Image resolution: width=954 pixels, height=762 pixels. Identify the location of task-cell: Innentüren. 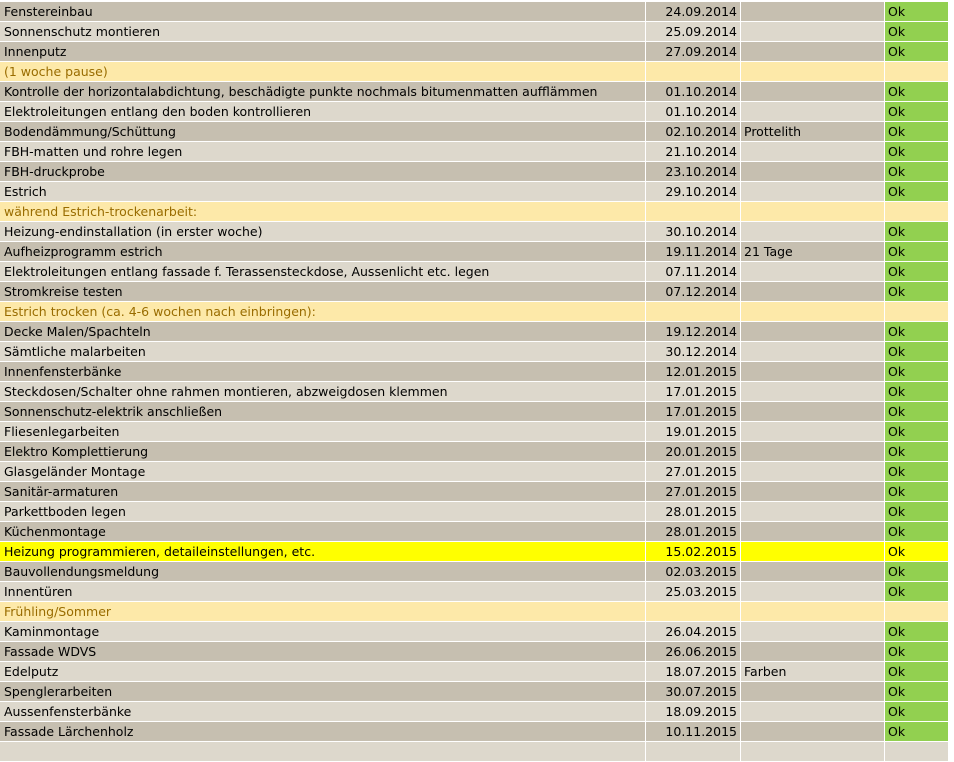
(323, 592).